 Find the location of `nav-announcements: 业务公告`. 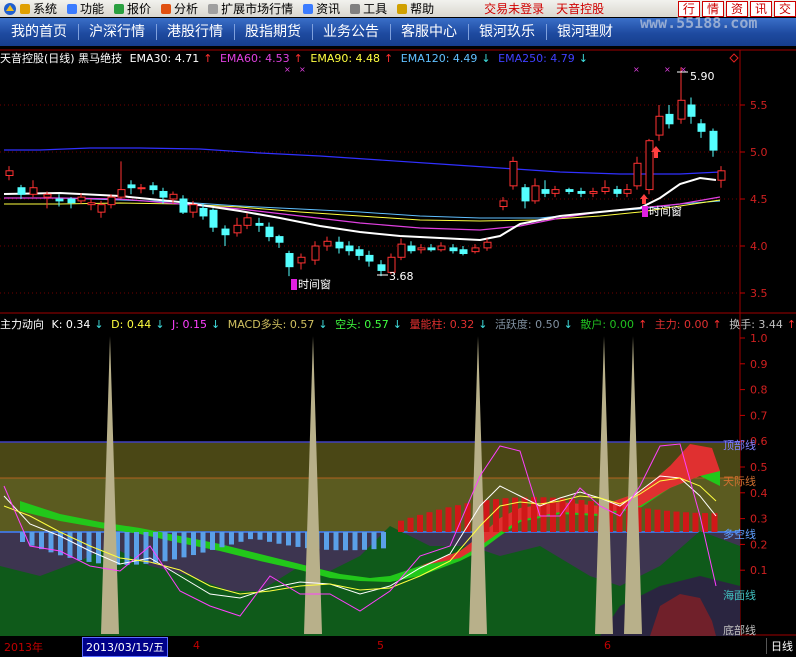

nav-announcements: 业务公告 is located at coordinates (351, 32).